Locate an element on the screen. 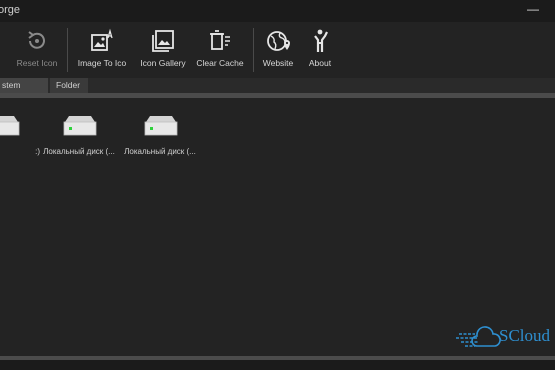 This screenshot has width=555, height=370. person-icon is located at coordinates (321, 40).